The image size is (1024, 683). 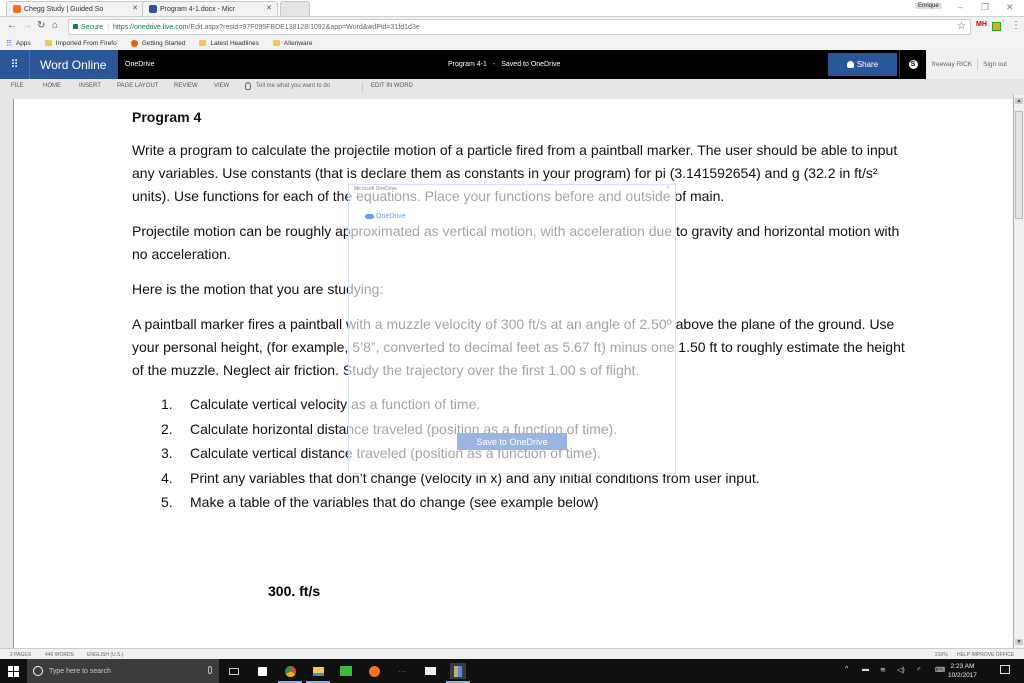 What do you see at coordinates (105, 655) in the screenshot?
I see `language: ENGLISH (U.S.)` at bounding box center [105, 655].